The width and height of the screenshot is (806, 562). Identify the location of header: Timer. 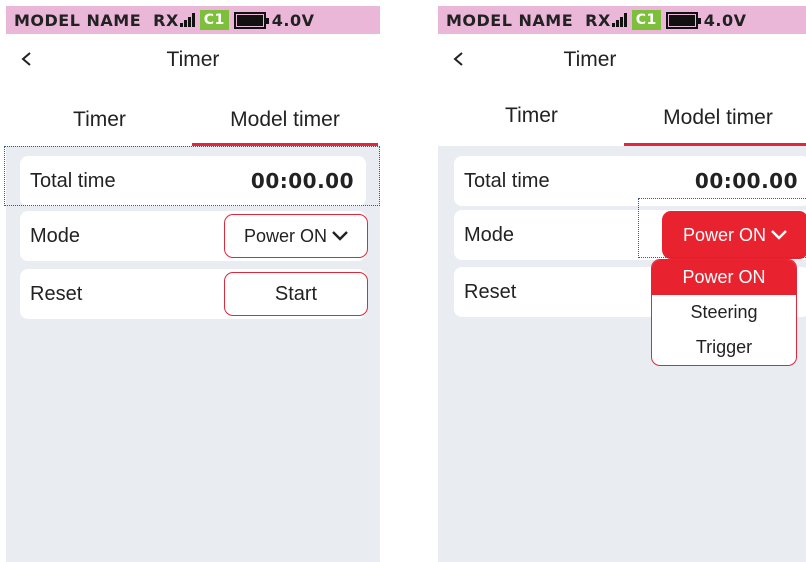
(193, 62).